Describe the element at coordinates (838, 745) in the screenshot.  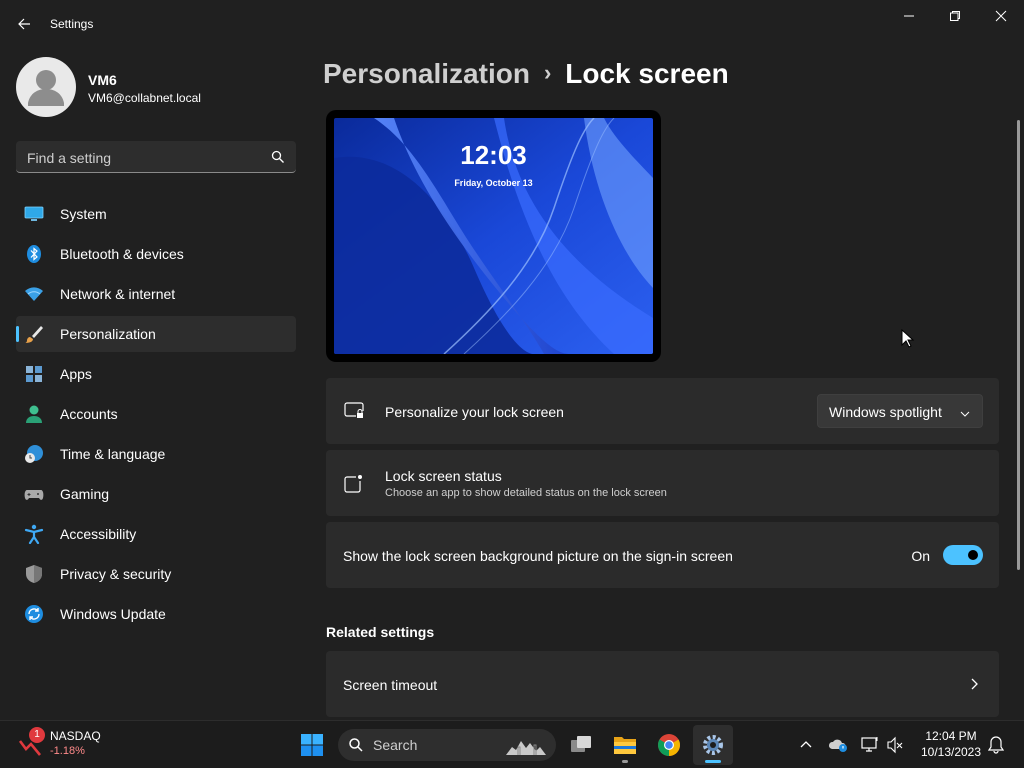
I see `onedrive-icon` at that location.